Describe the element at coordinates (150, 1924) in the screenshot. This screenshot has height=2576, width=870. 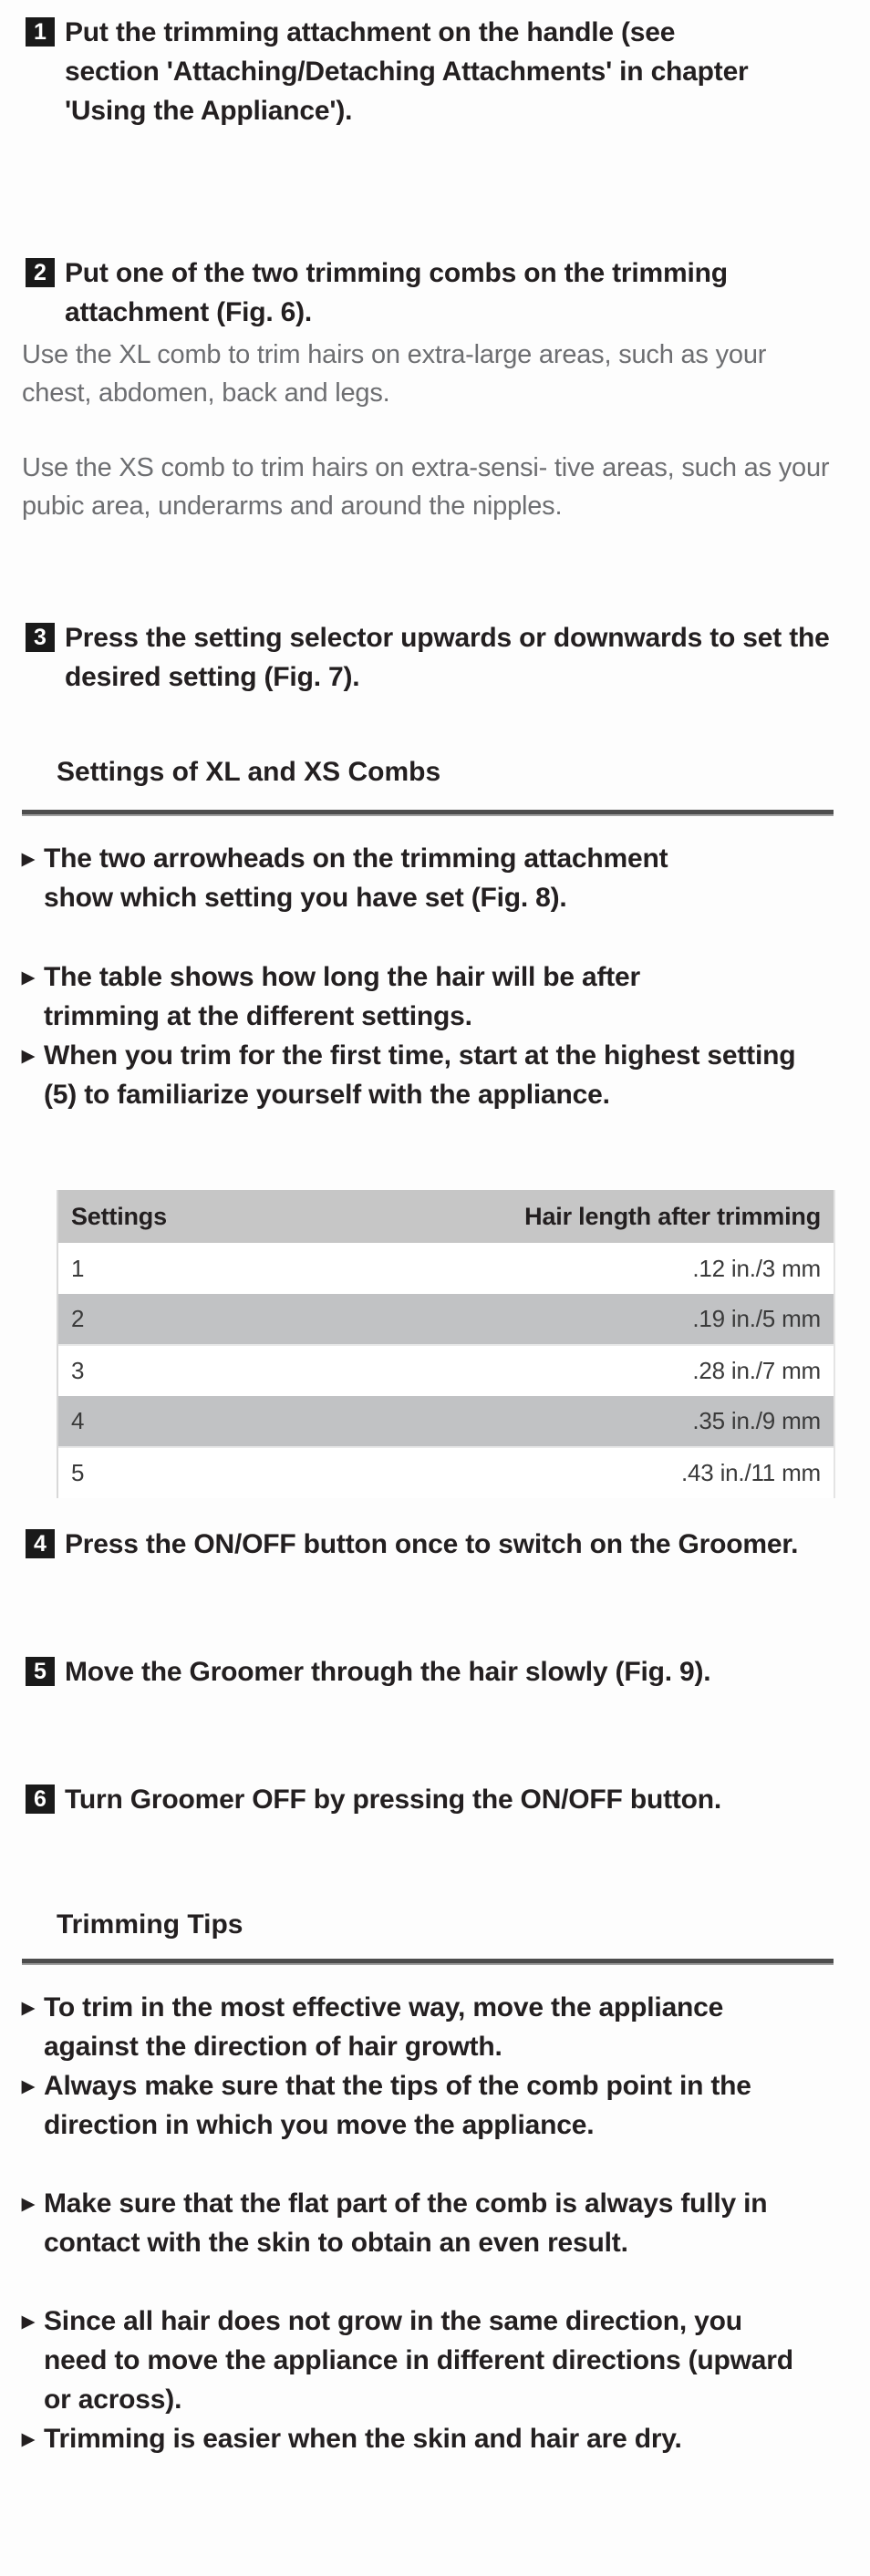
I see `section-heading-trimming-tips-text: Trimming Tips` at that location.